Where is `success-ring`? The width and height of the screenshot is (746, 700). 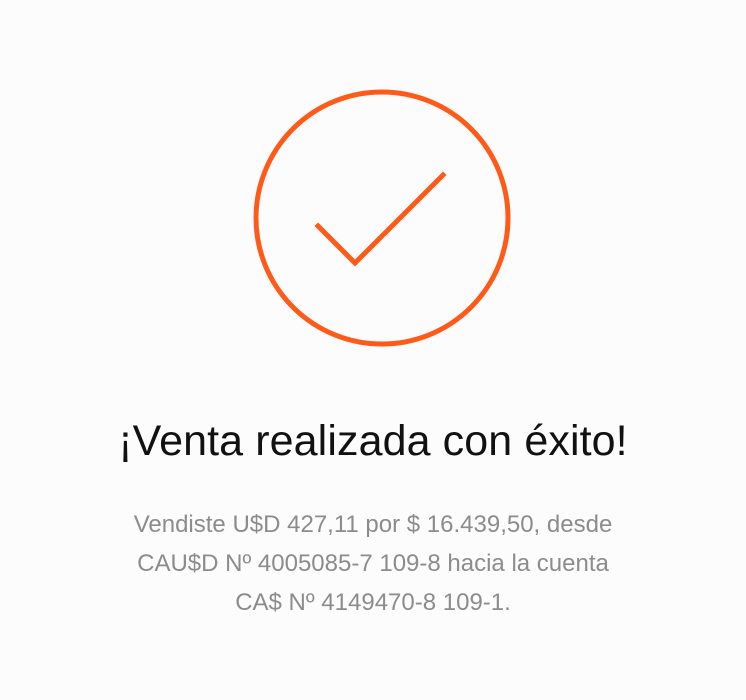
success-ring is located at coordinates (382, 218).